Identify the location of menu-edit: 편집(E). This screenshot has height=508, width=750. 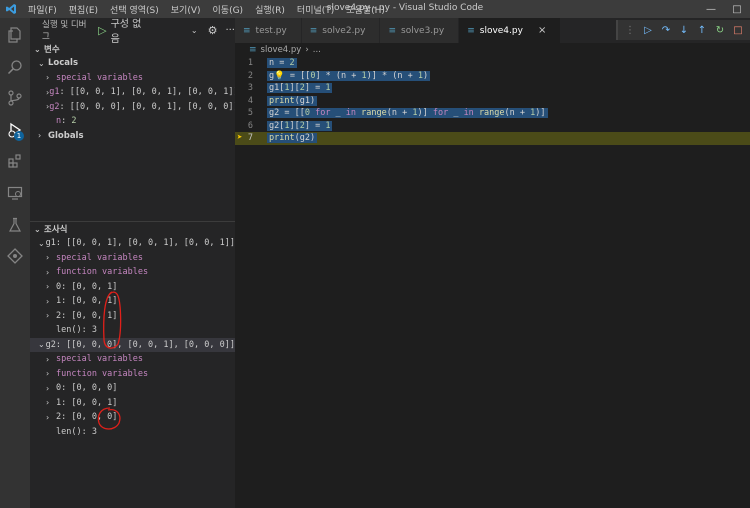
(83, 9).